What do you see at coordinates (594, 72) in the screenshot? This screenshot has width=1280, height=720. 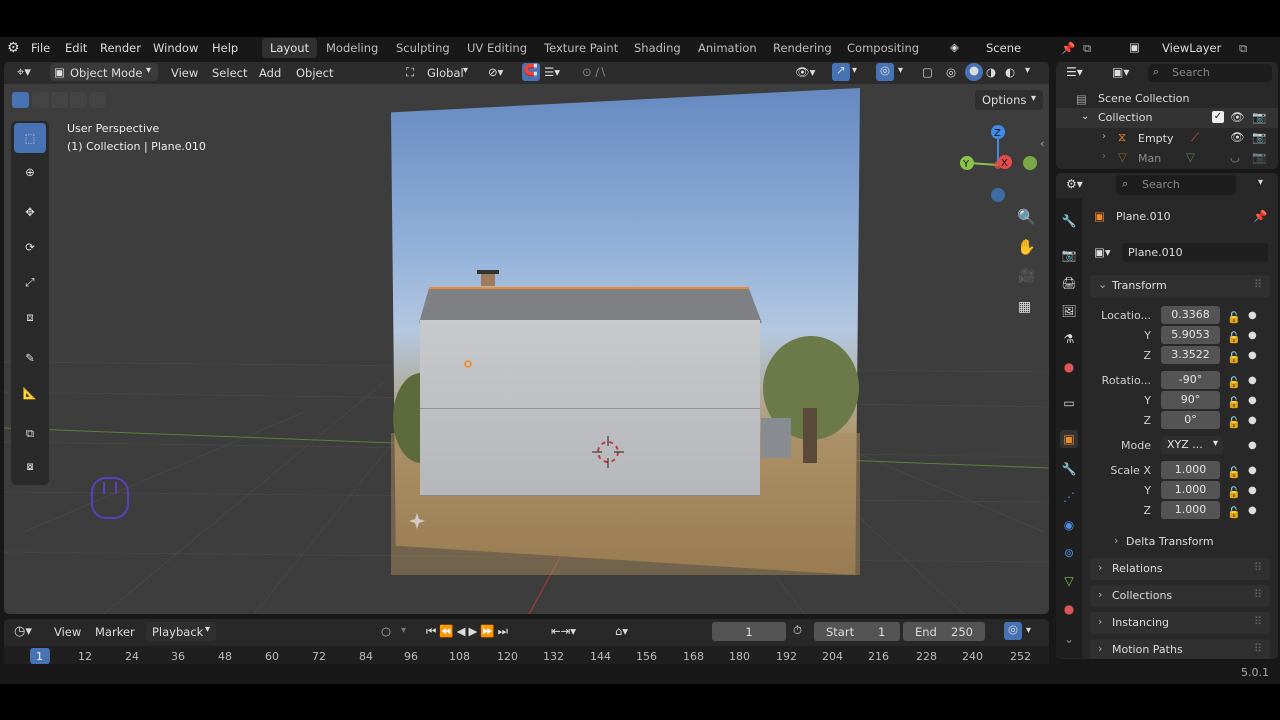 I see `proportional-edit-icon: ⊙ ∕∖` at bounding box center [594, 72].